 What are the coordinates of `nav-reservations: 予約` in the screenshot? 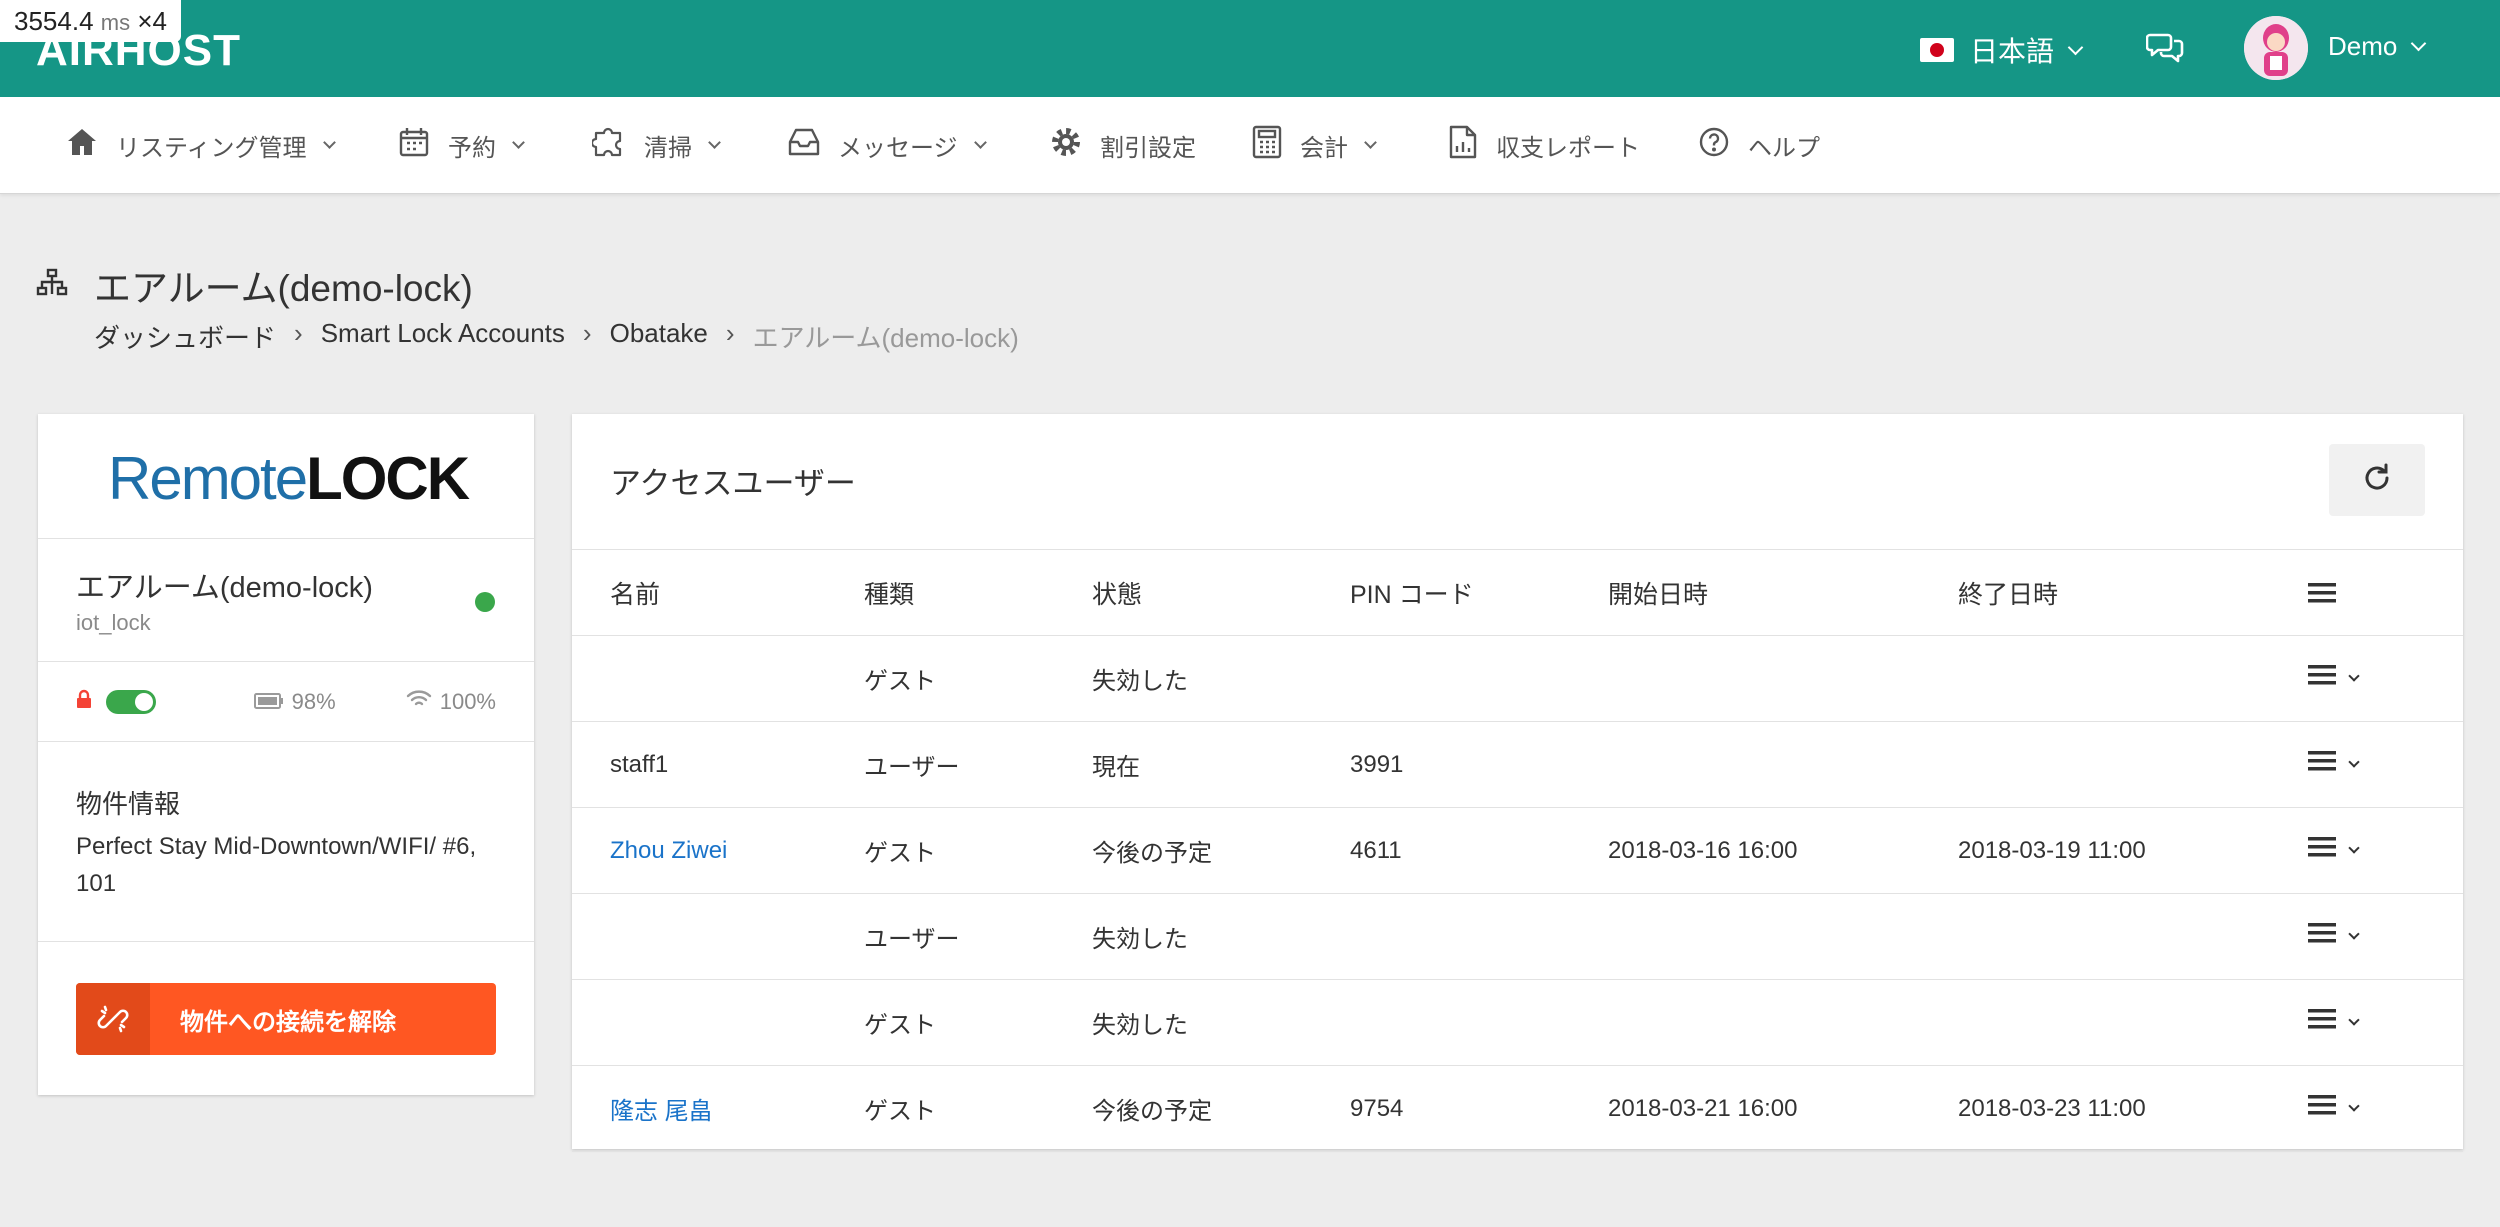 It's located at (461, 145).